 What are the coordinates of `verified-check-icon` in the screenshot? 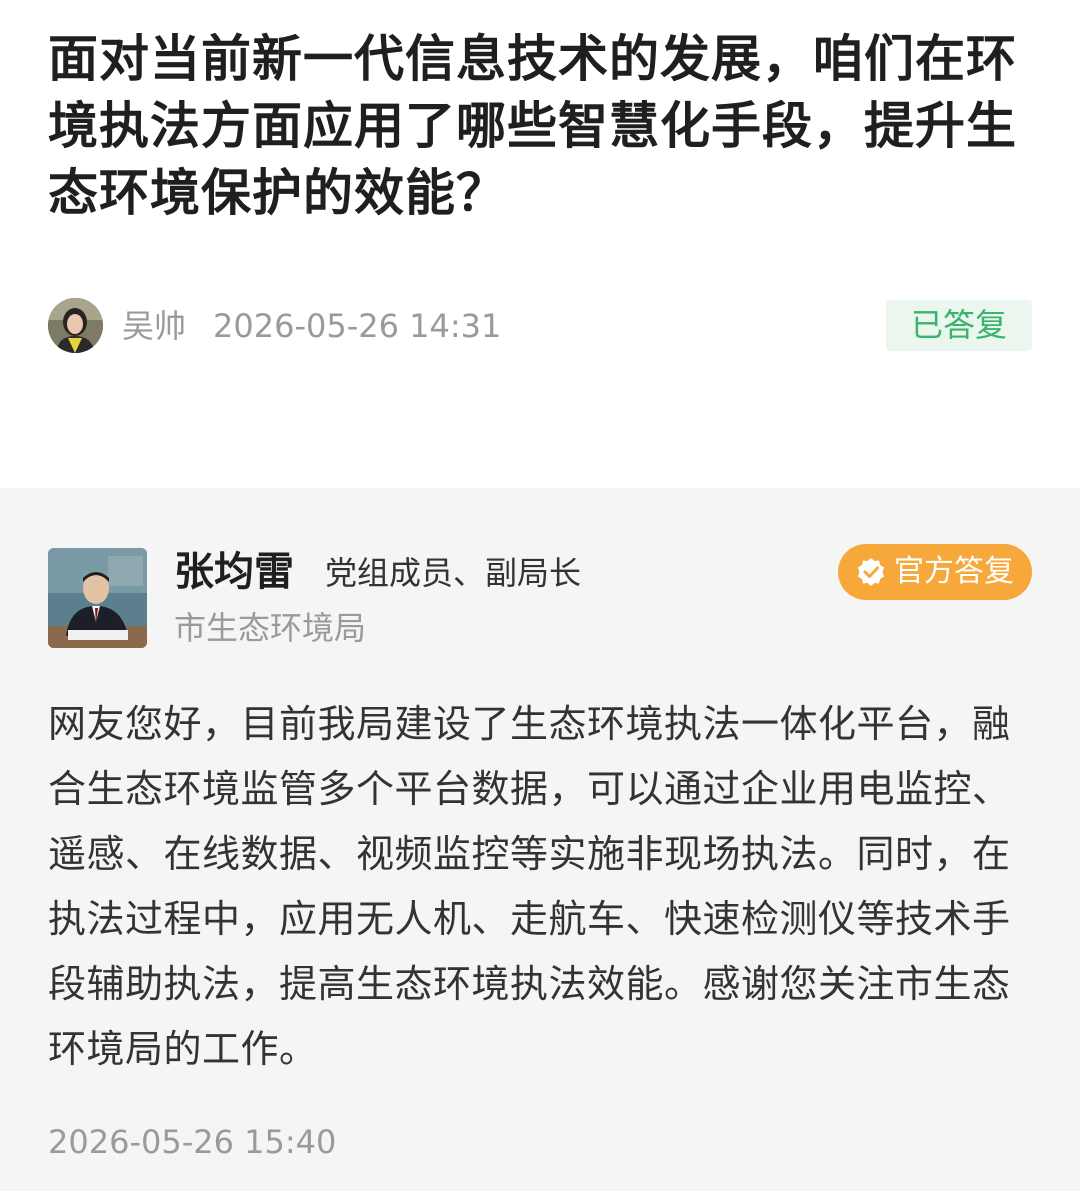 It's located at (871, 572).